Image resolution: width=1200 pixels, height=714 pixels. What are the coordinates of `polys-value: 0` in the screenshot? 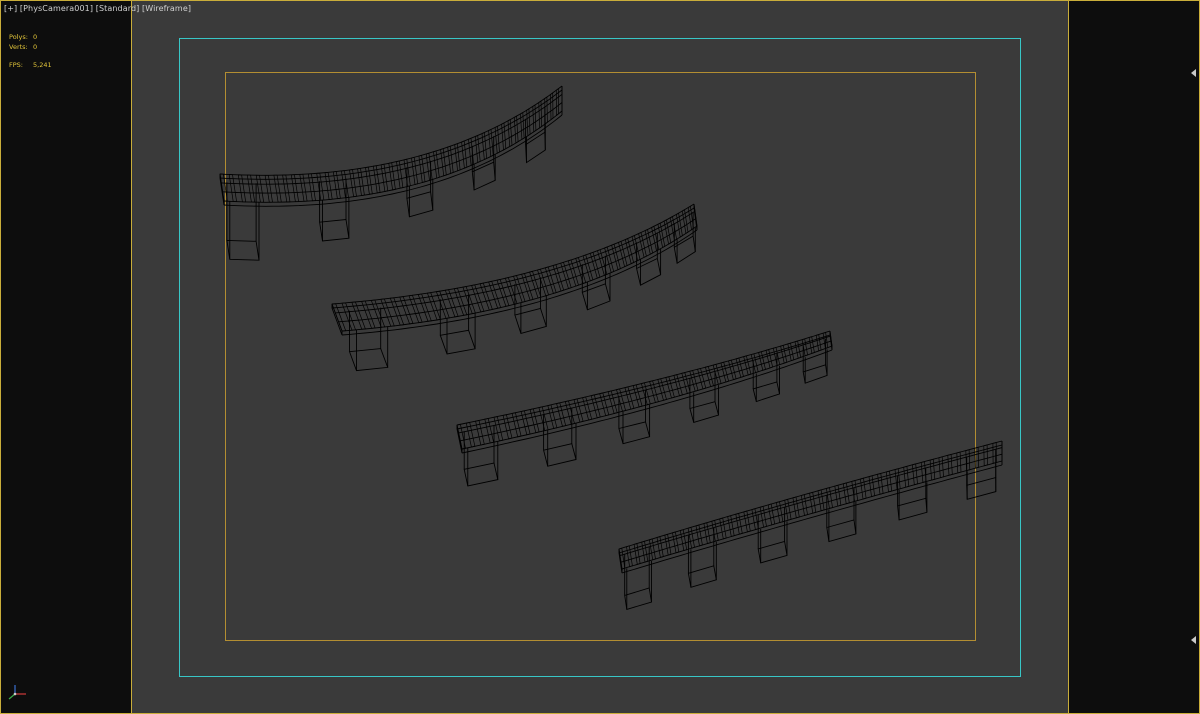 It's located at (35, 37).